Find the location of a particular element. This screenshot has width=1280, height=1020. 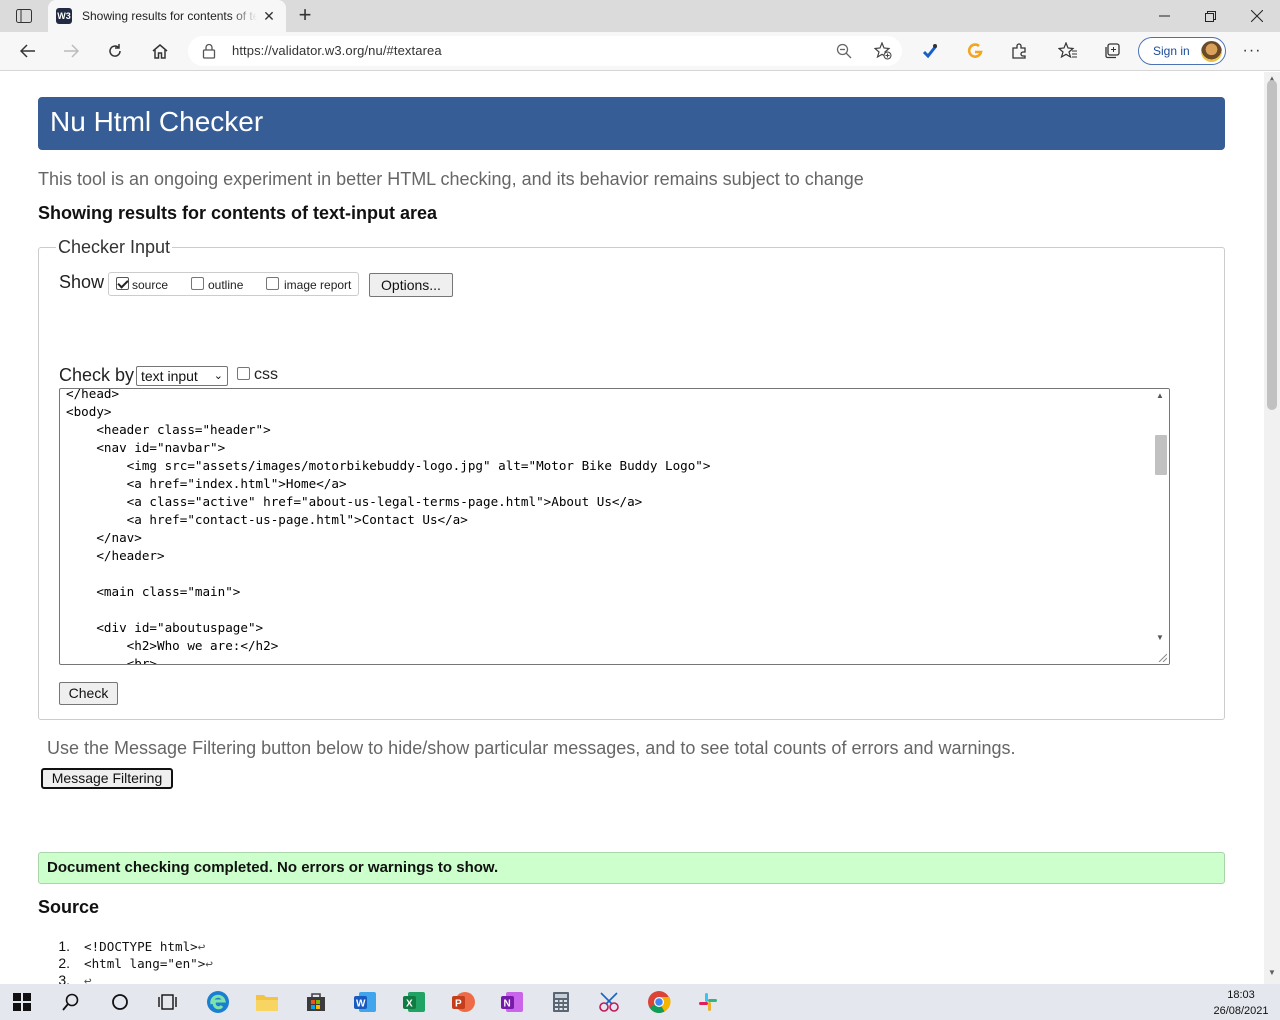

css-checkbox is located at coordinates (243, 373).